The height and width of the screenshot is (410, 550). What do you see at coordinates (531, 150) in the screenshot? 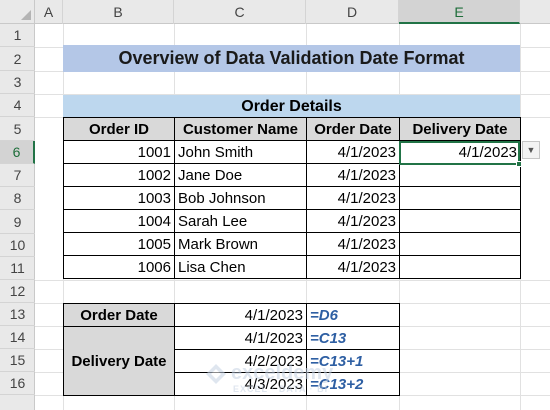
I see `chevron-down-icon: ▼` at bounding box center [531, 150].